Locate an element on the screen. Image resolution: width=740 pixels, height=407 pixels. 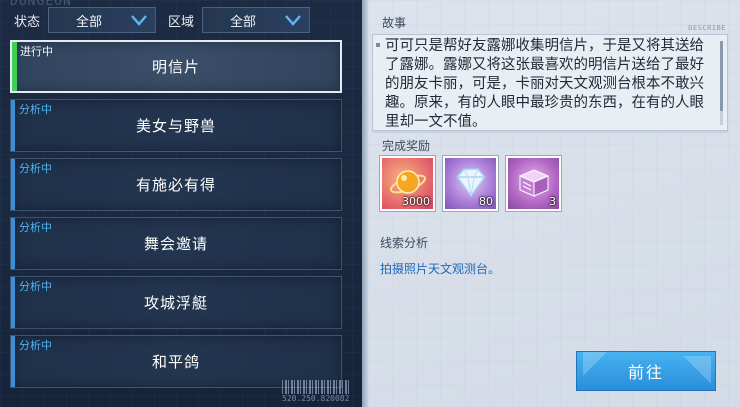
treasure-chest-icon is located at coordinates (534, 183).